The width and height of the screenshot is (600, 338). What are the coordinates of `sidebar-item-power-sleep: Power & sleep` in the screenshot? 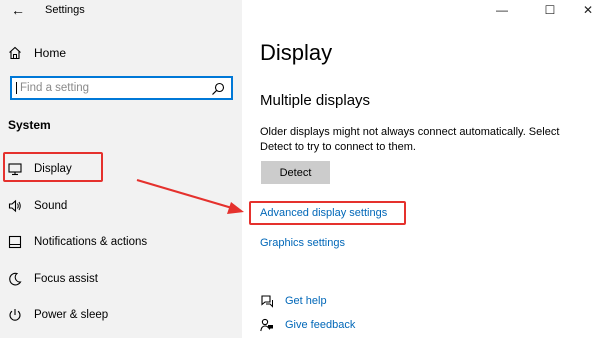 It's located at (58, 315).